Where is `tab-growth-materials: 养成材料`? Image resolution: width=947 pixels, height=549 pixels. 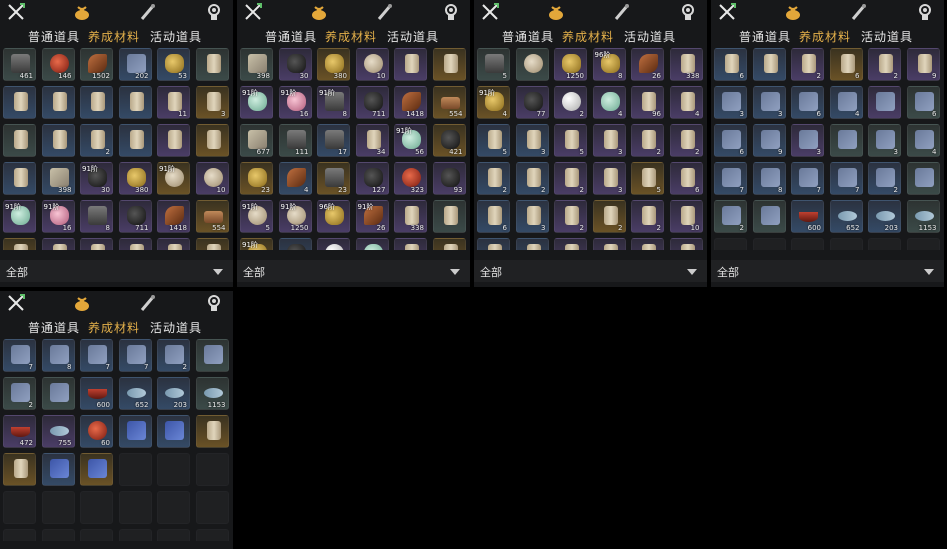
tab-growth-materials: 养成材料 is located at coordinates (114, 36).